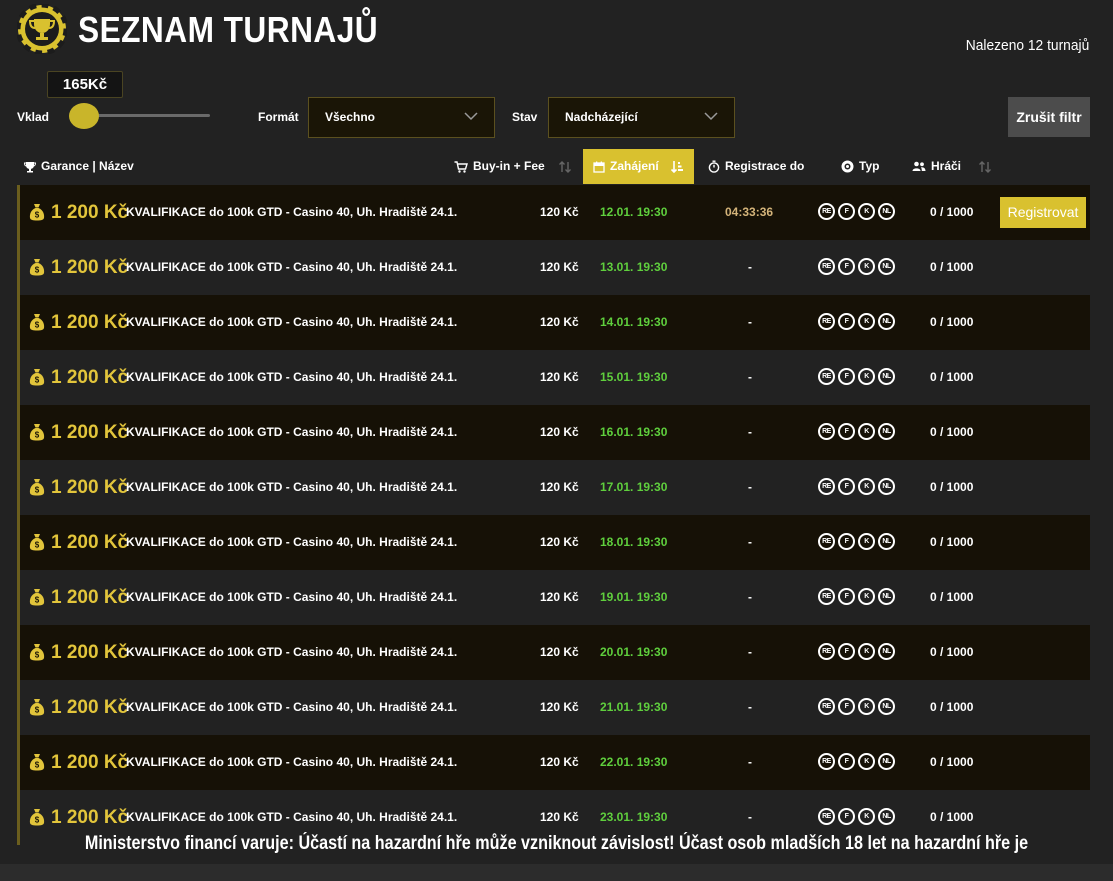 This screenshot has height=881, width=1113. I want to click on column-header-start-label: Zahájení, so click(634, 166).